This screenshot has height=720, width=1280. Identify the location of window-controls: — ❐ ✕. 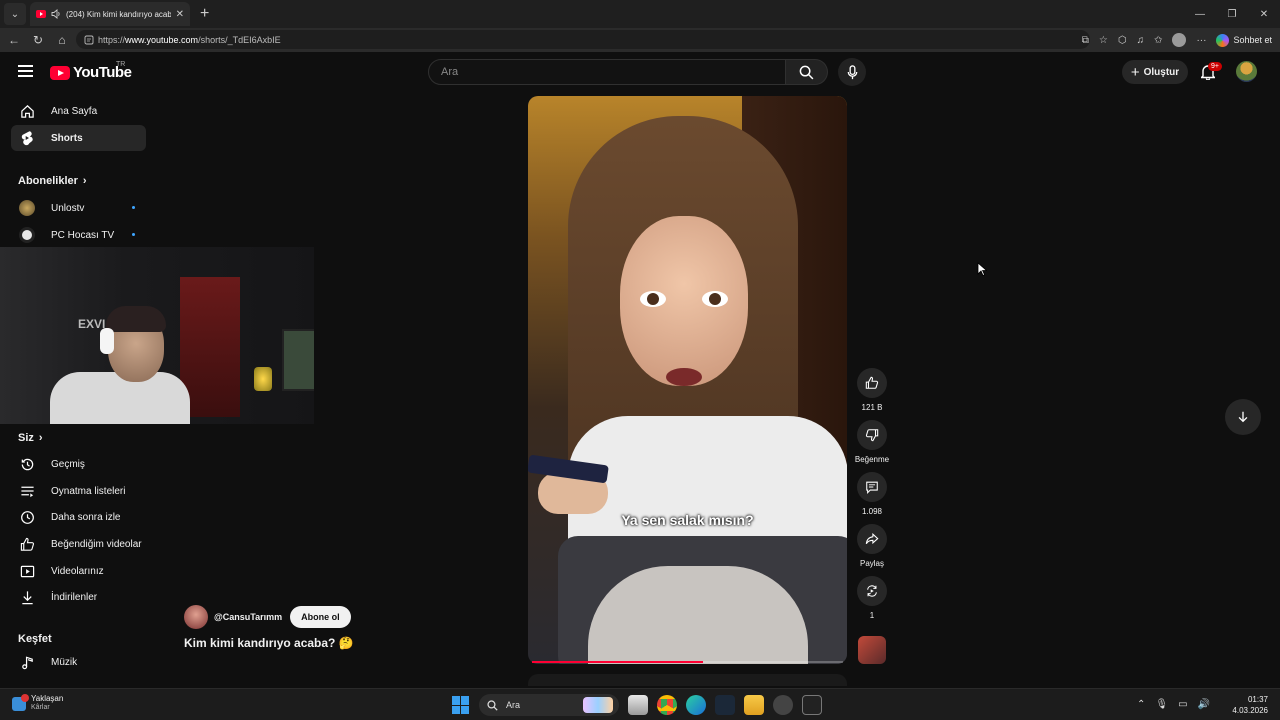
(1232, 14).